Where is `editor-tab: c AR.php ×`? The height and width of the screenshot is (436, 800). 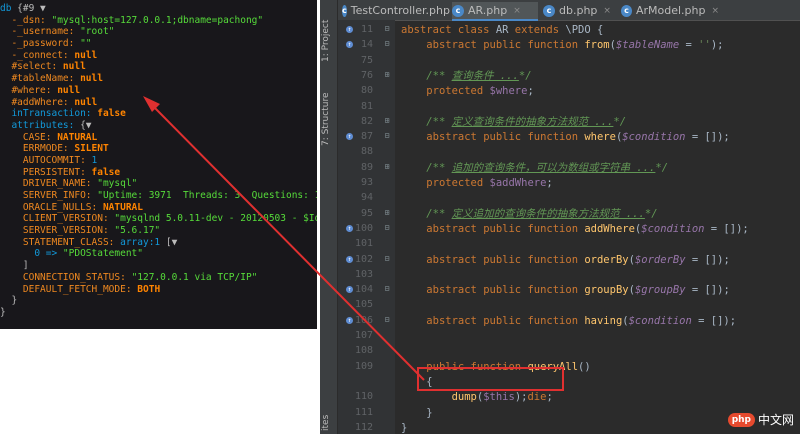 editor-tab: c AR.php × is located at coordinates (495, 11).